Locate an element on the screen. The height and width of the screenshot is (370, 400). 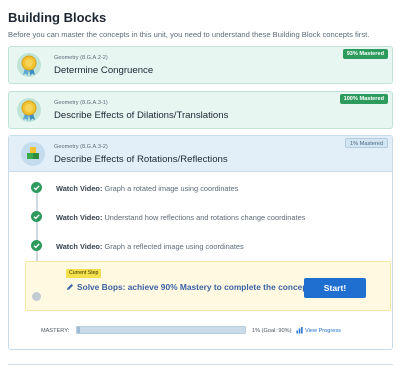
block-name: Determine Congruence is located at coordinates (103, 70).